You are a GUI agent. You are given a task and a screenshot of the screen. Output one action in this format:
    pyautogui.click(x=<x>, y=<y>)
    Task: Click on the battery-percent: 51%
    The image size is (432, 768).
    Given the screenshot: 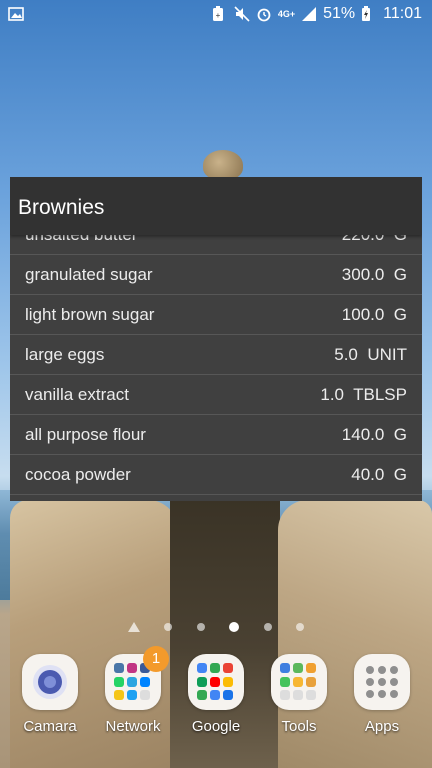 What is the action you would take?
    pyautogui.click(x=339, y=13)
    